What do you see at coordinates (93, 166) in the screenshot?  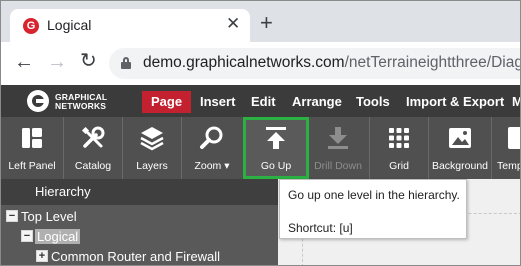 I see `catalog-label: Catalog` at bounding box center [93, 166].